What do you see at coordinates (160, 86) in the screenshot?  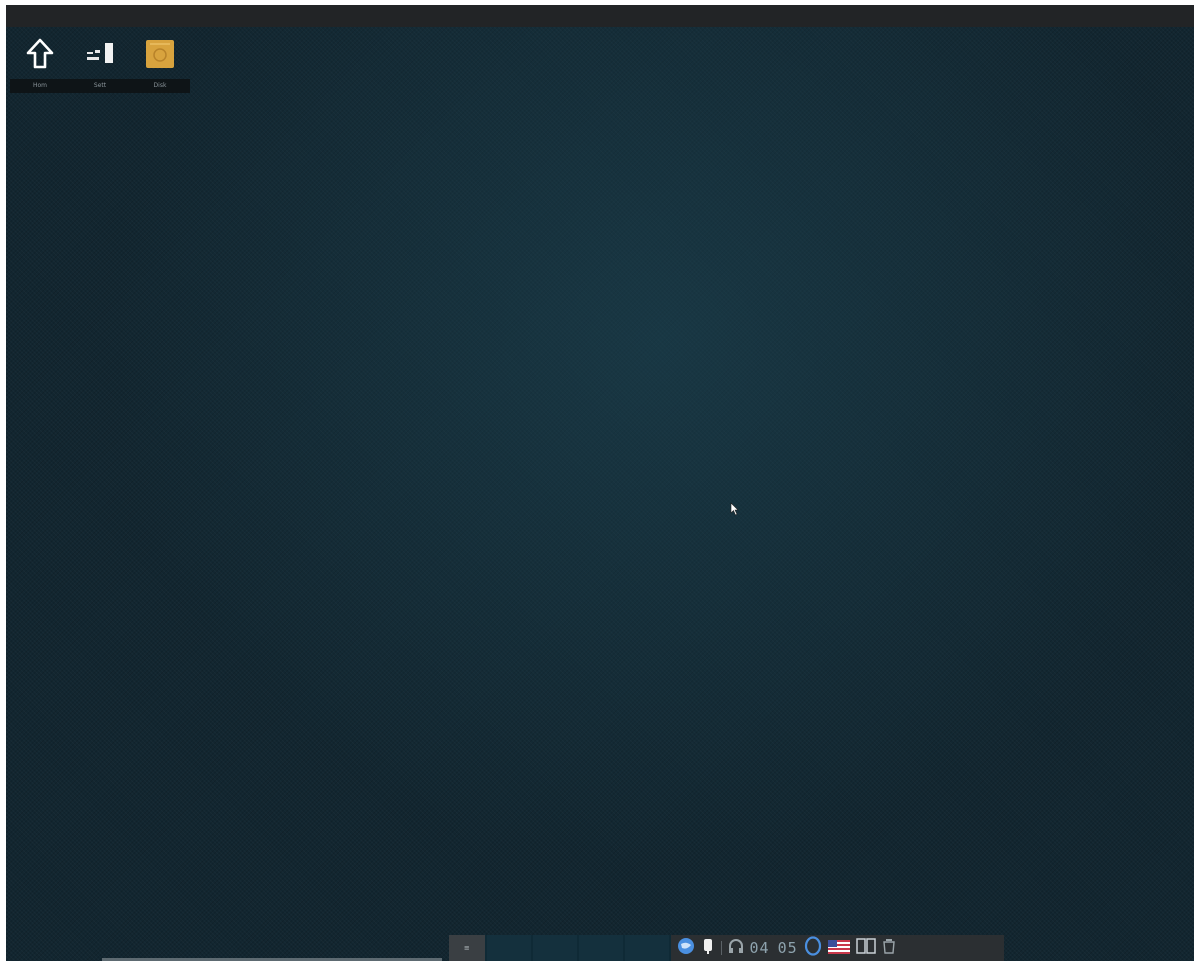 I see `desktop-icon-label: Disk` at bounding box center [160, 86].